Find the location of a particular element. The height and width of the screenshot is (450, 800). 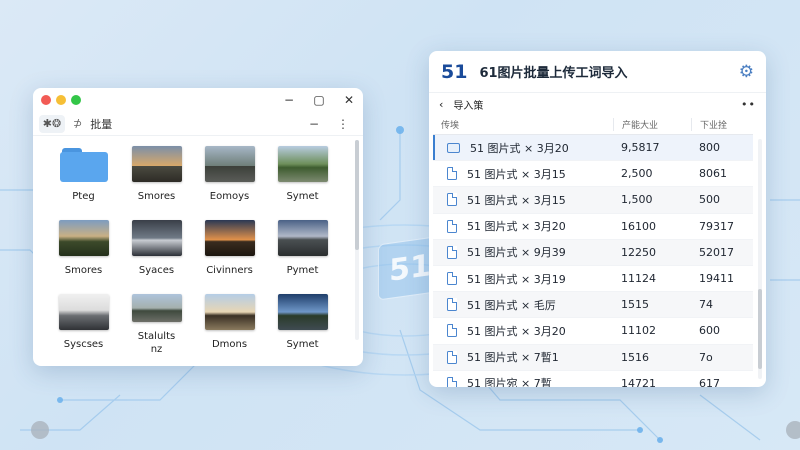

window-controls: − ▢ ✕ is located at coordinates (319, 100).